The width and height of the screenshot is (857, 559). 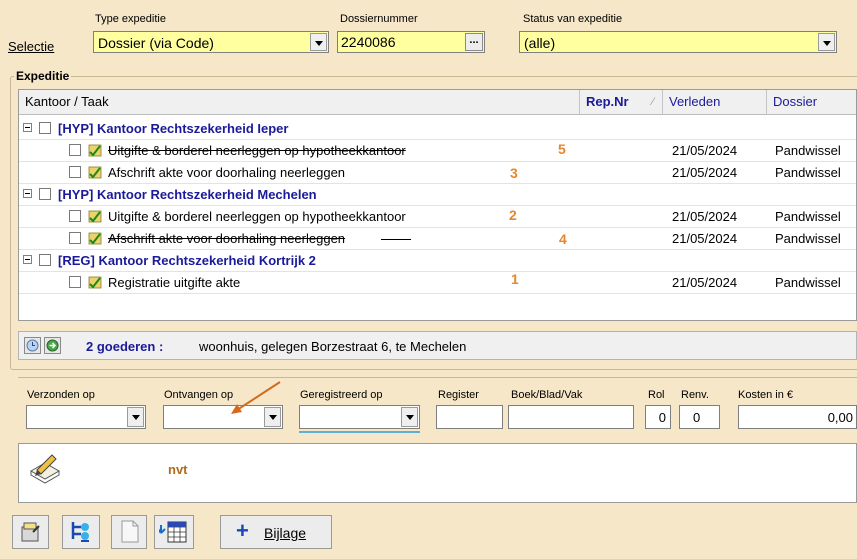 What do you see at coordinates (437, 473) in the screenshot?
I see `note-area` at bounding box center [437, 473].